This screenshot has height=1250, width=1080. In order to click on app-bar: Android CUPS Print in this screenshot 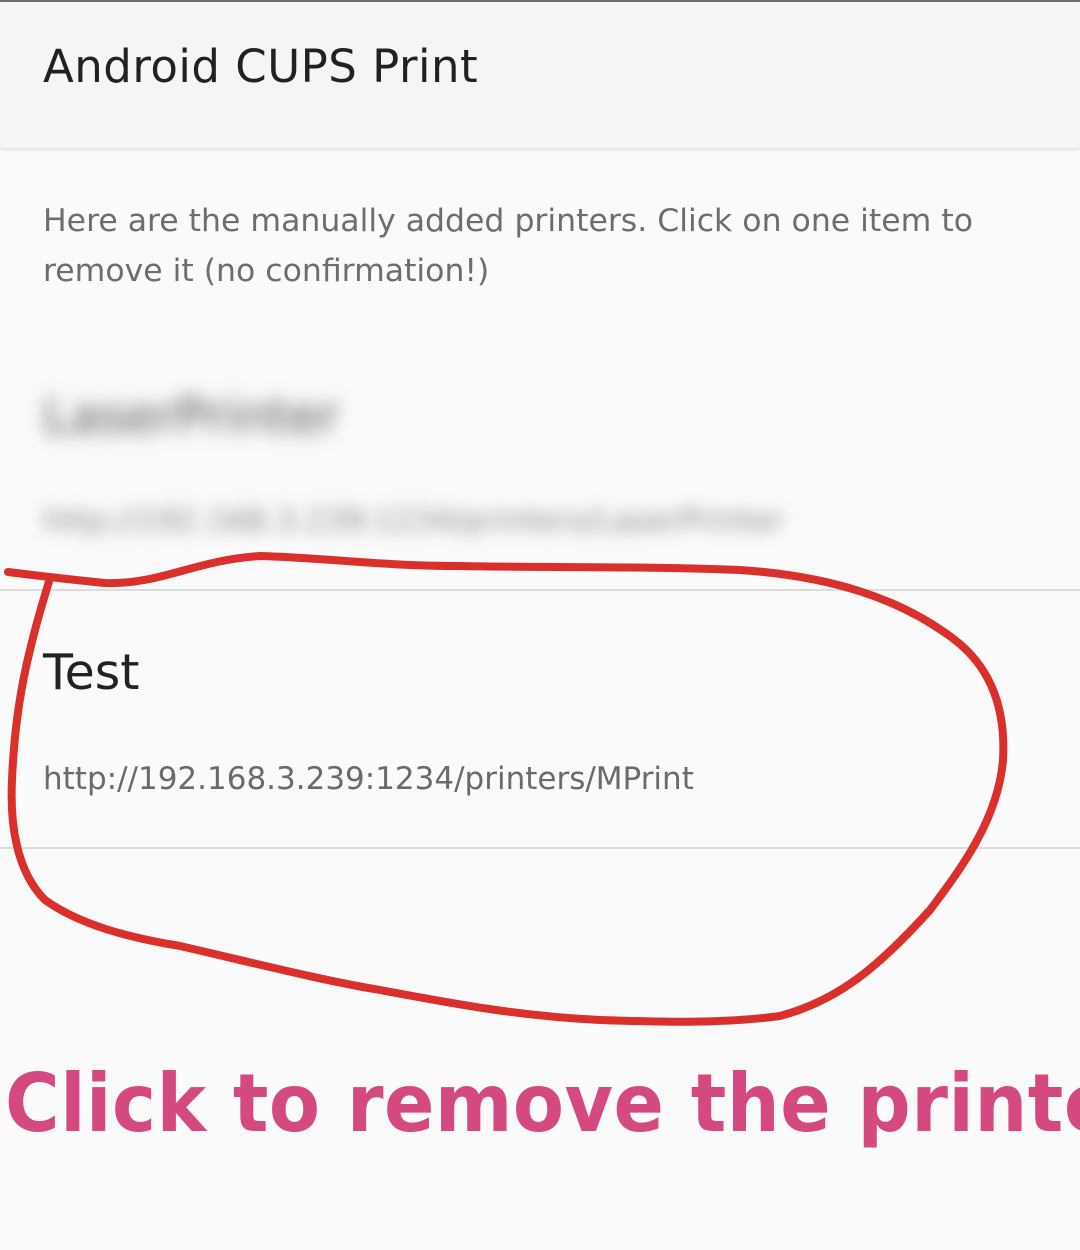, I will do `click(540, 75)`.